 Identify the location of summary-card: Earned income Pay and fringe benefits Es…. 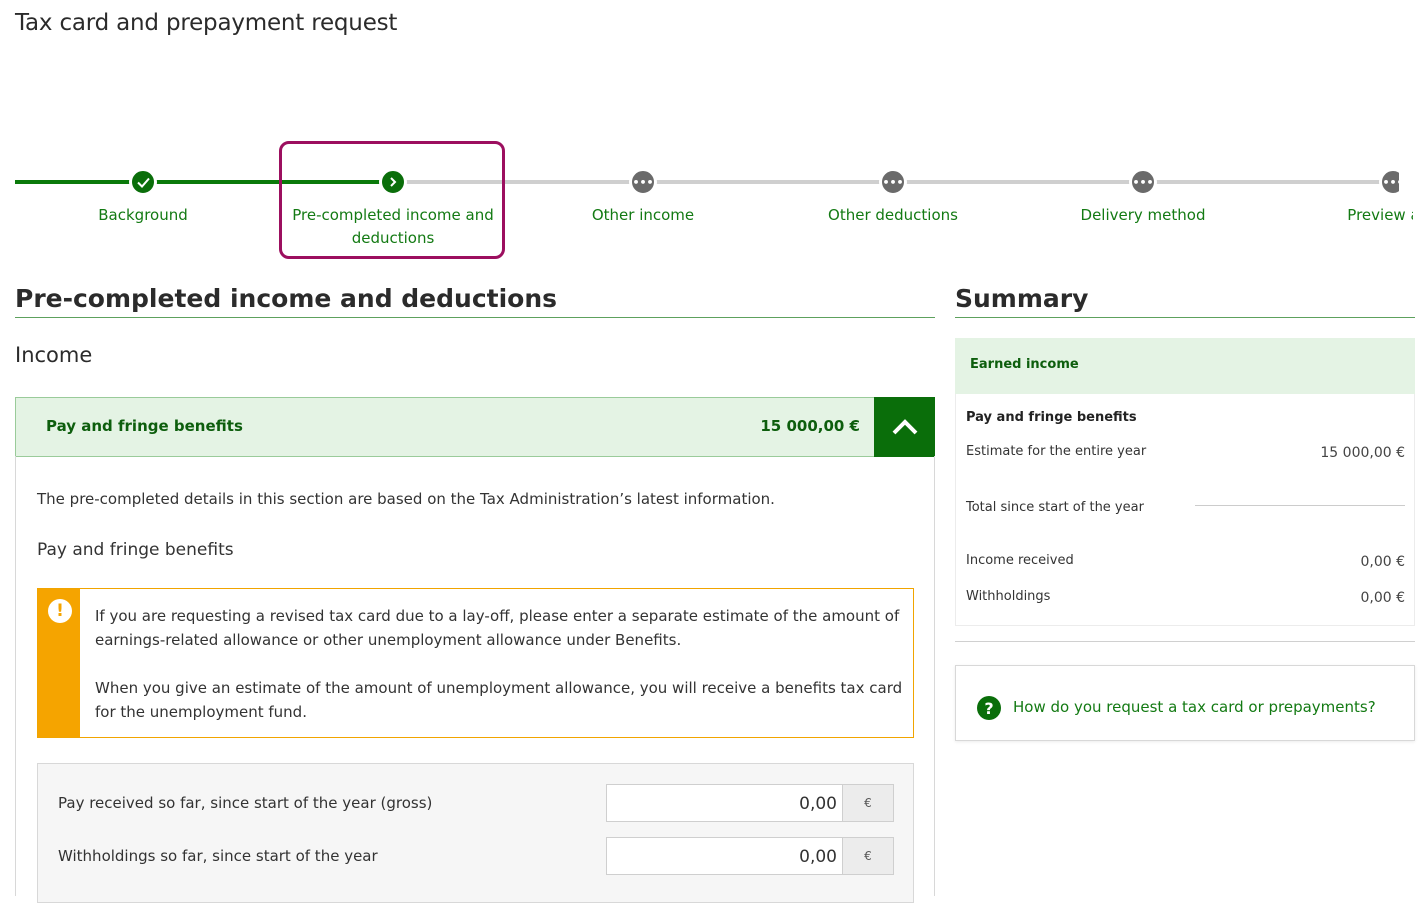
(1185, 482).